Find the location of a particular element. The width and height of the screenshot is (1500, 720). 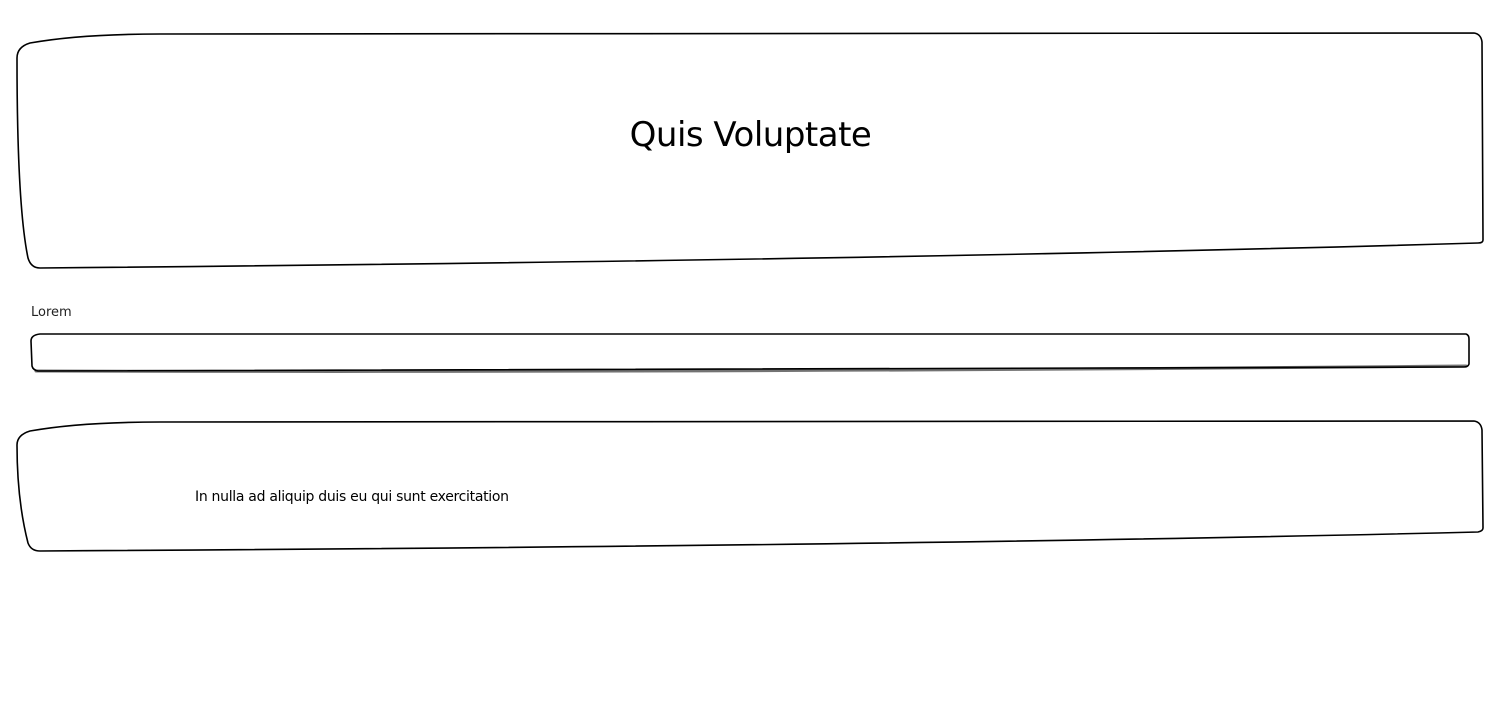

lorem-field-label: Lorem is located at coordinates (51, 312).